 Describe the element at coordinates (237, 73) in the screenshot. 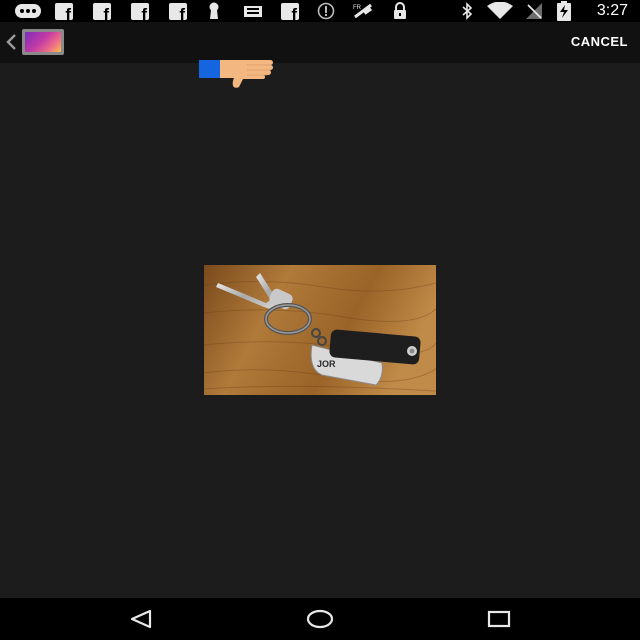

I see `thumbs-down-icon` at that location.